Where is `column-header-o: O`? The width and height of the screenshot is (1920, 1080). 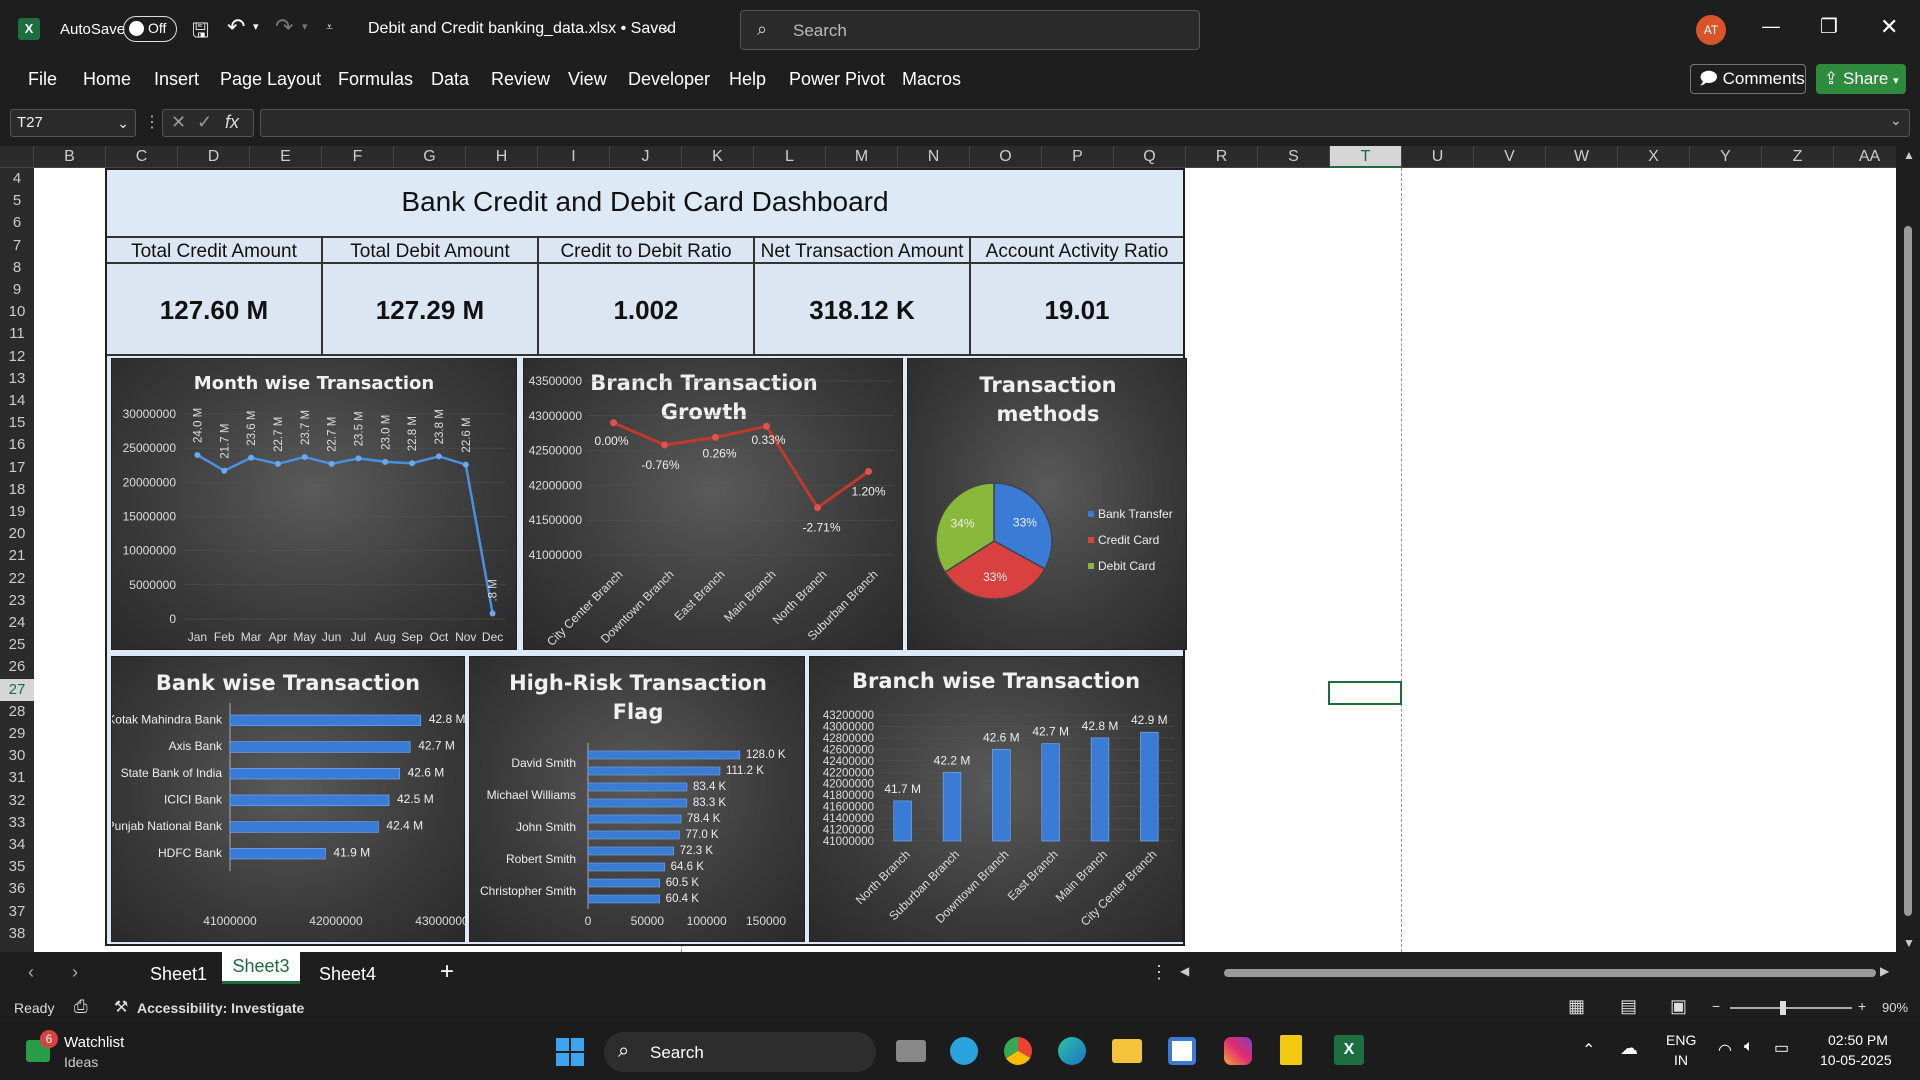
column-header-o: O is located at coordinates (1006, 157).